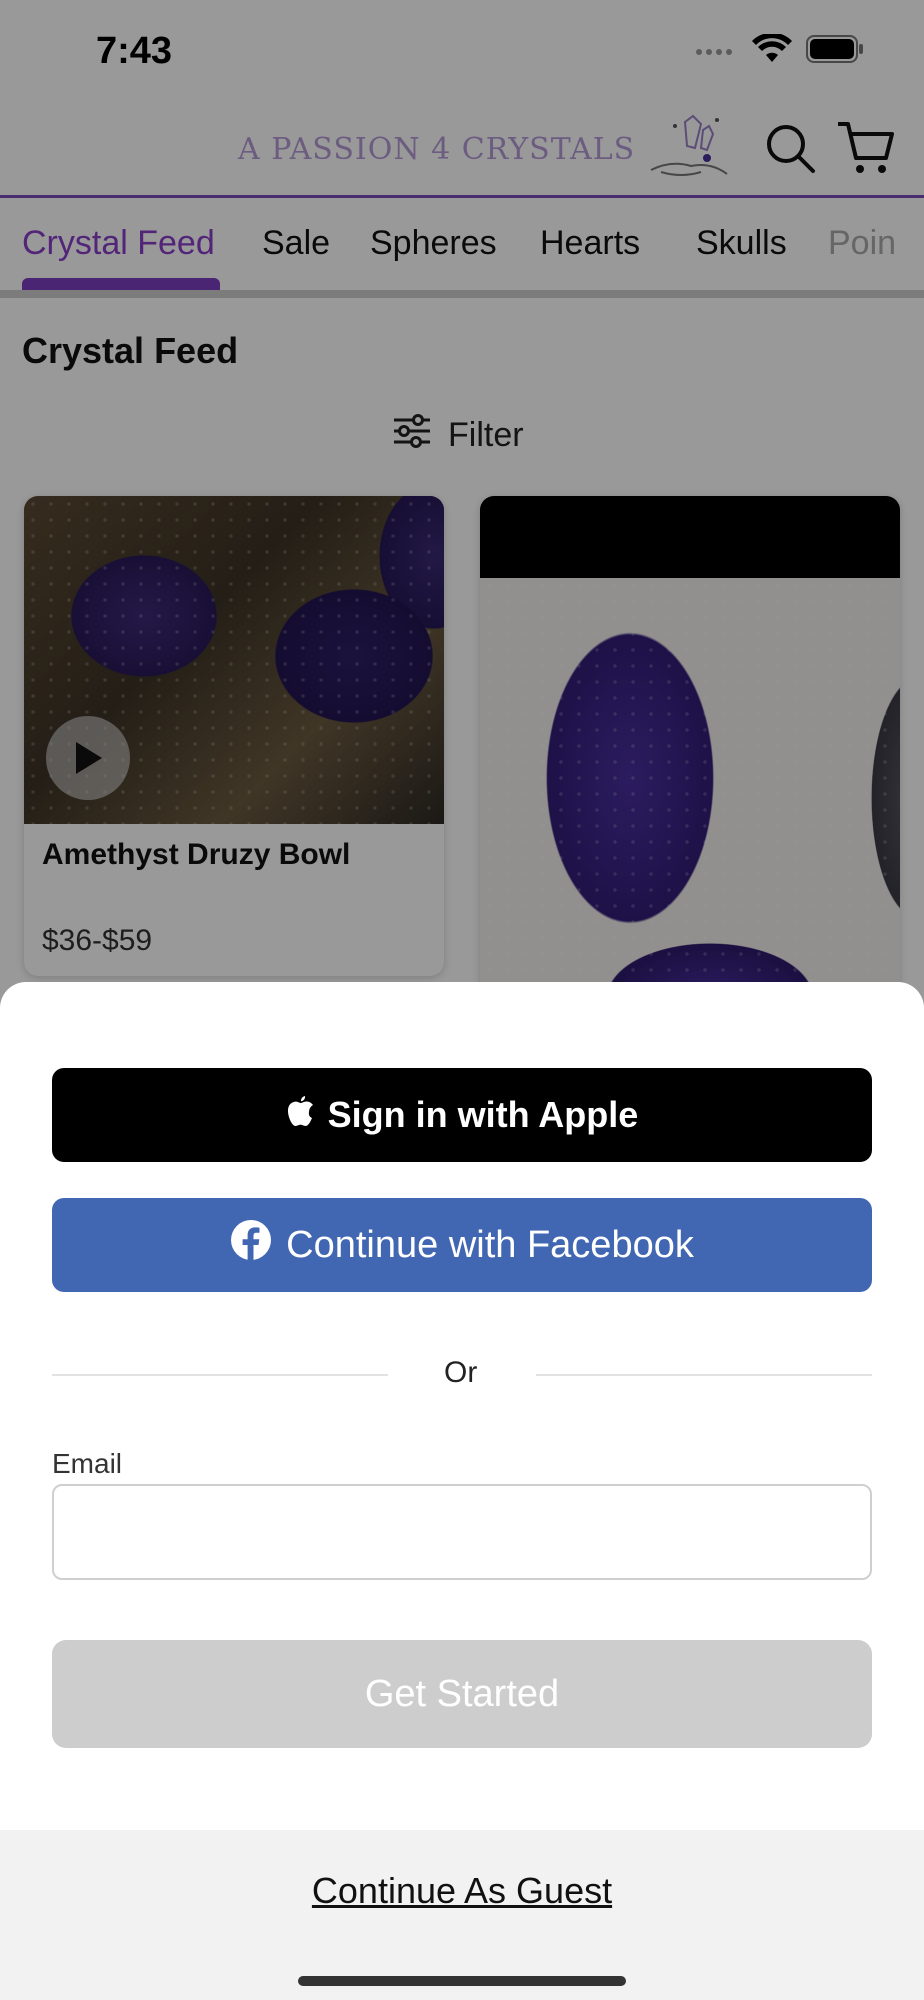 This screenshot has height=2000, width=924. I want to click on get-started-button: Get Started, so click(462, 1694).